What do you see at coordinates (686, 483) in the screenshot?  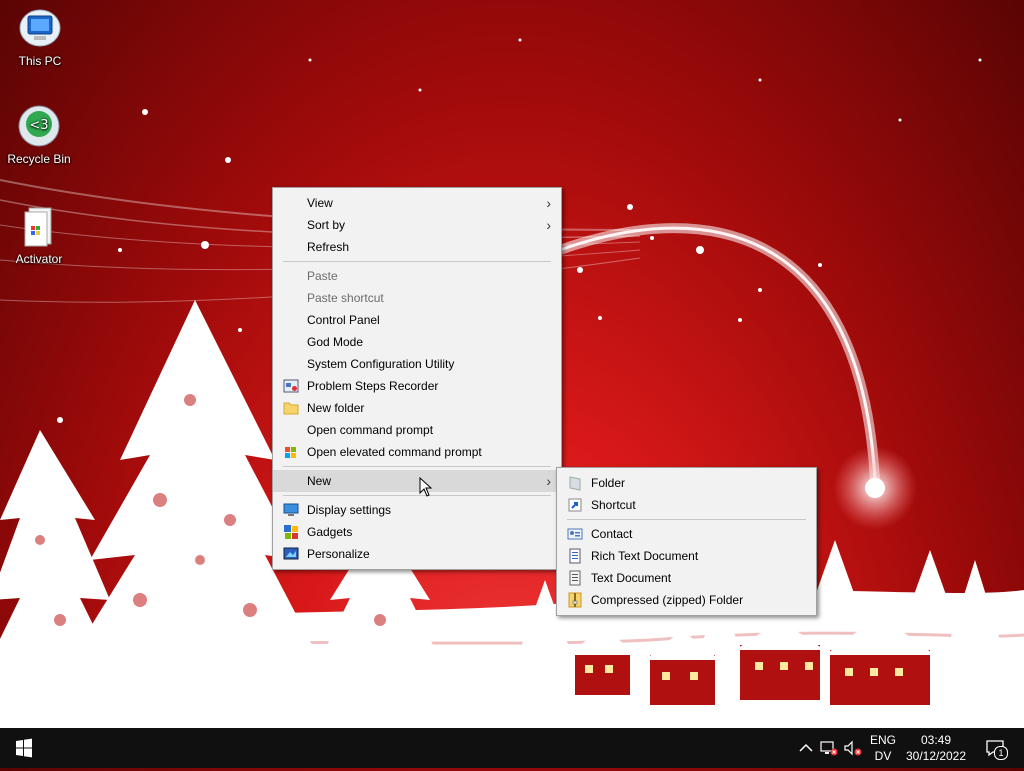 I see `new-menu-item-folder: Folder` at bounding box center [686, 483].